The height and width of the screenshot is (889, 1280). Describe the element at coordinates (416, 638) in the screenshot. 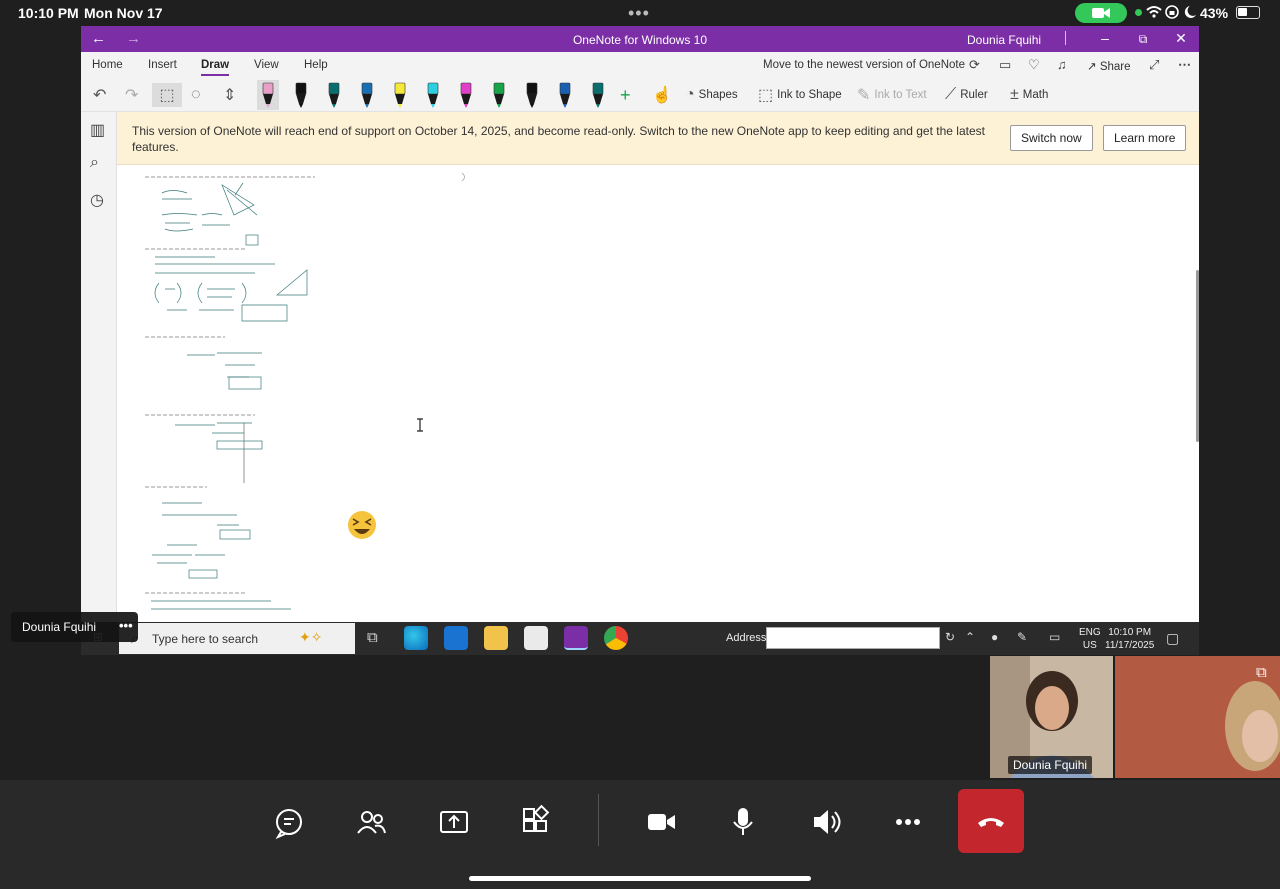

I see `edge-app-icon` at that location.